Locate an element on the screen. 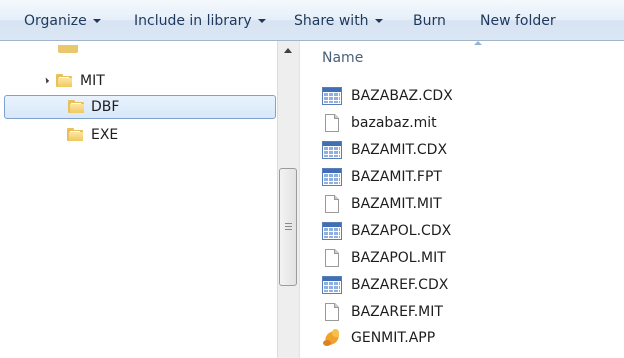 This screenshot has width=624, height=358. new-folder-label: New folder is located at coordinates (518, 21).